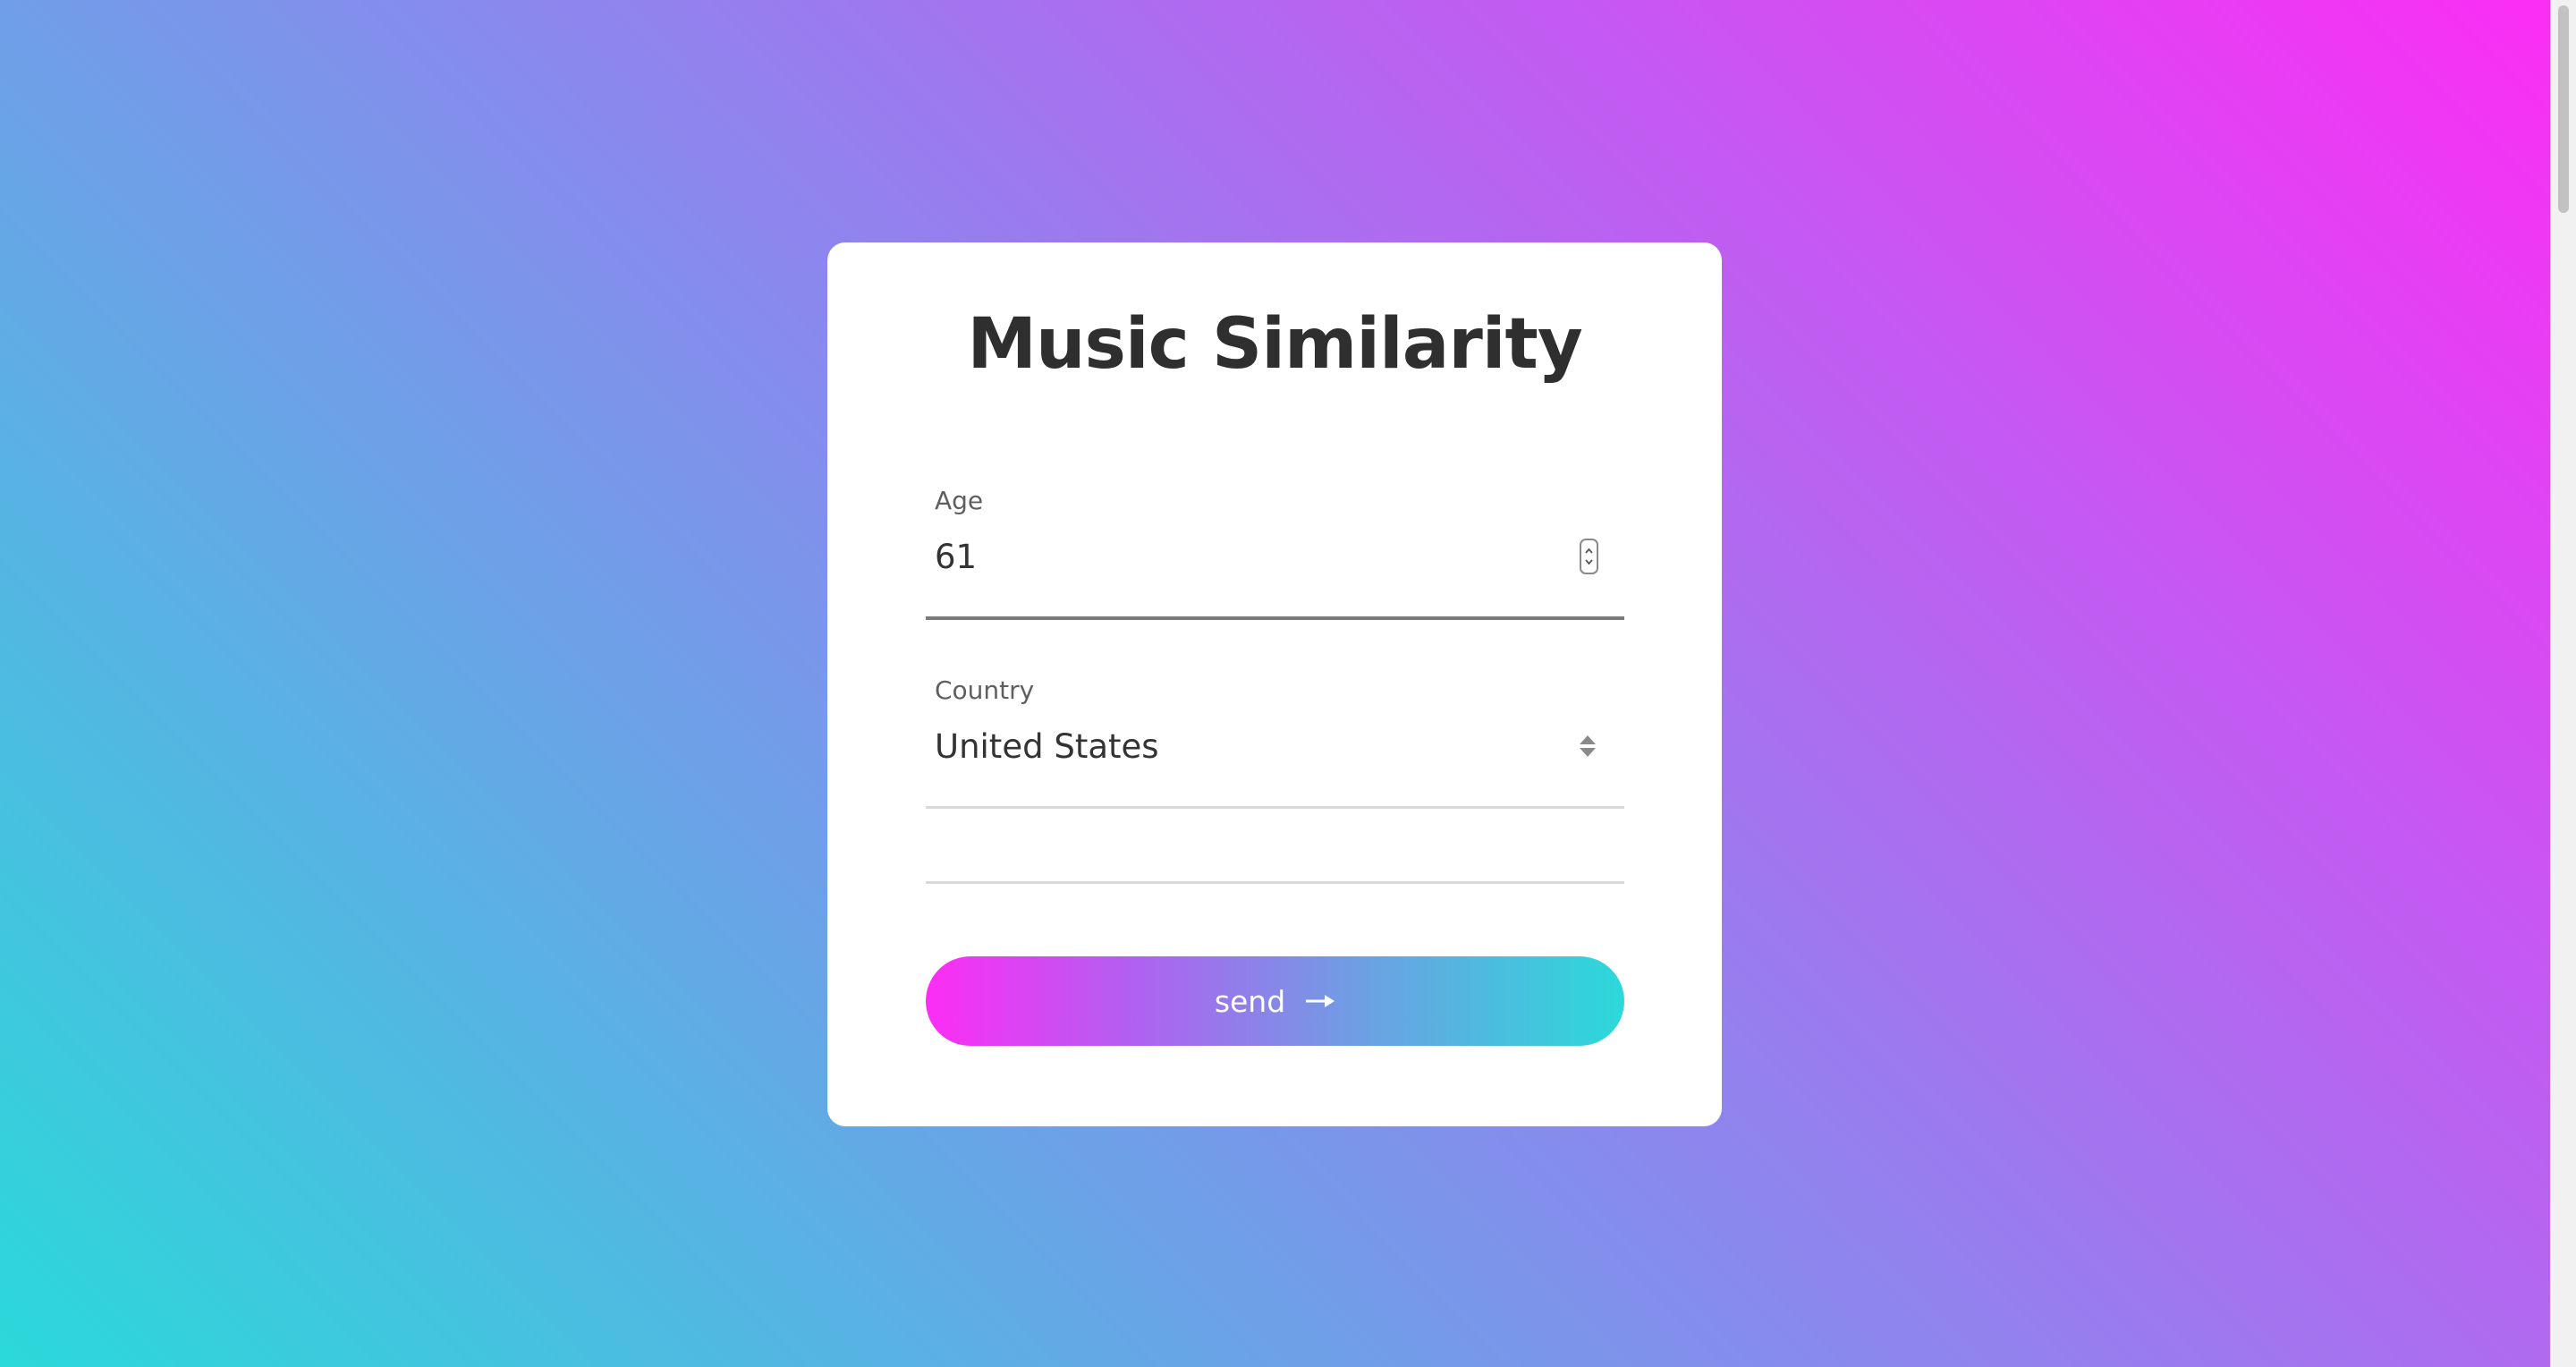  Describe the element at coordinates (1250, 1001) in the screenshot. I see `send-label: send` at that location.